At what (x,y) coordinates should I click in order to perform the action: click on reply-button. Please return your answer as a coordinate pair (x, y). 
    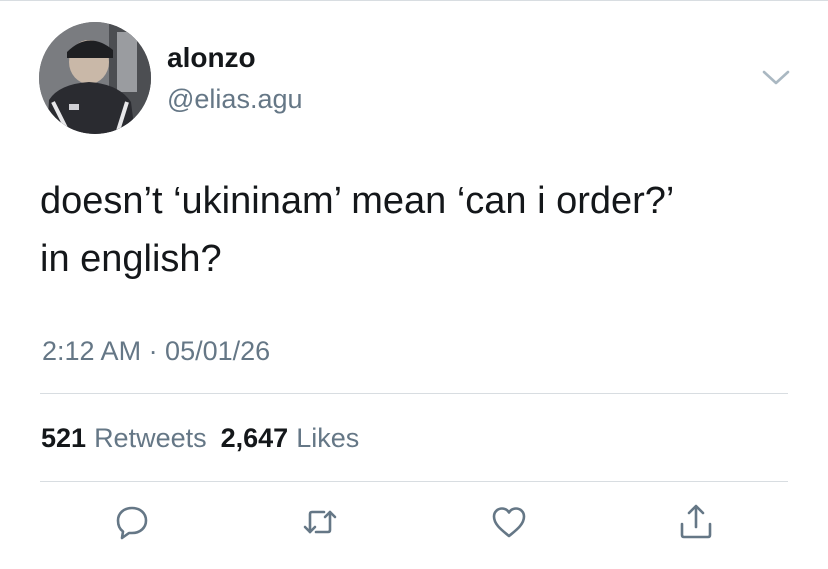
    Looking at the image, I should click on (132, 522).